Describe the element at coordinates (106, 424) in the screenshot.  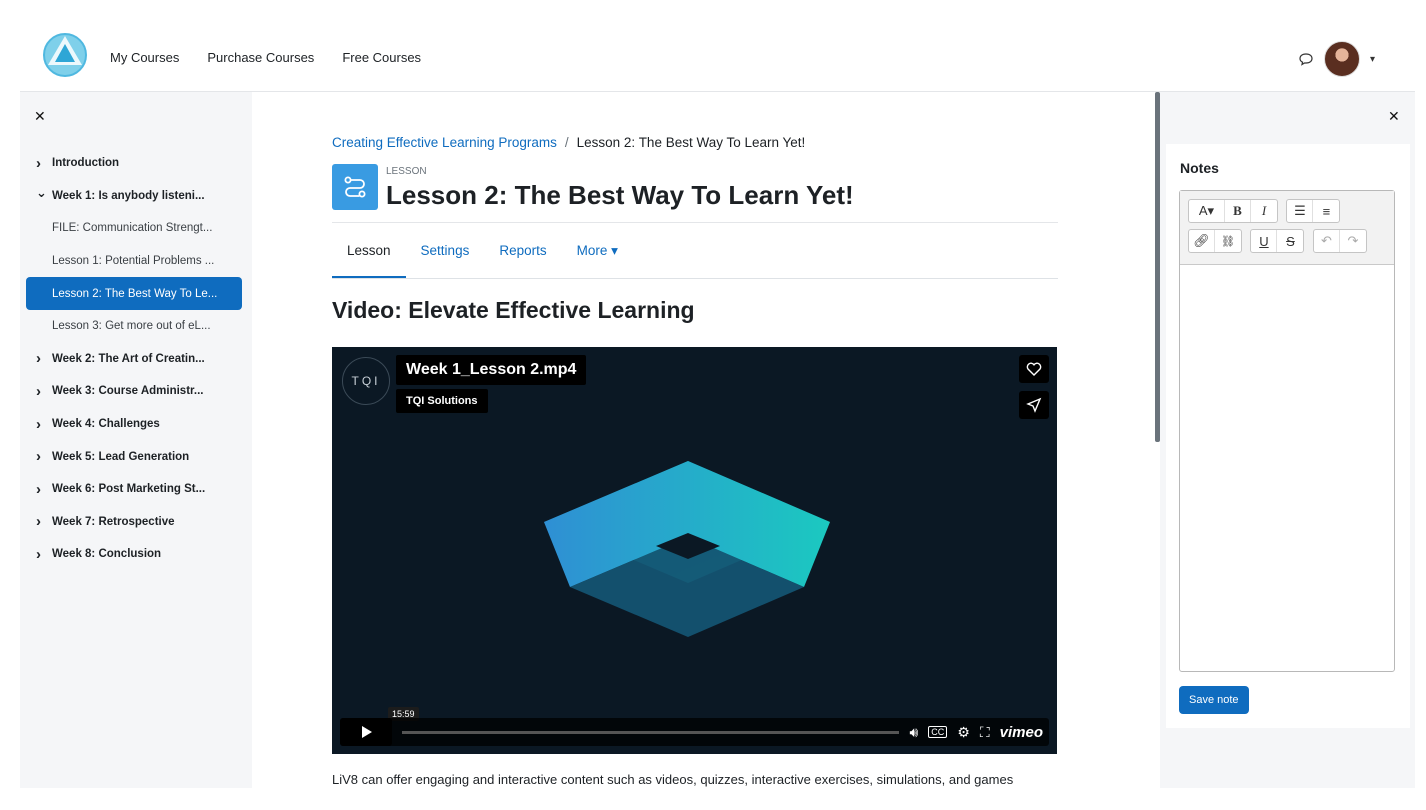
I see `course-index-label: Week 4: Challenges` at that location.